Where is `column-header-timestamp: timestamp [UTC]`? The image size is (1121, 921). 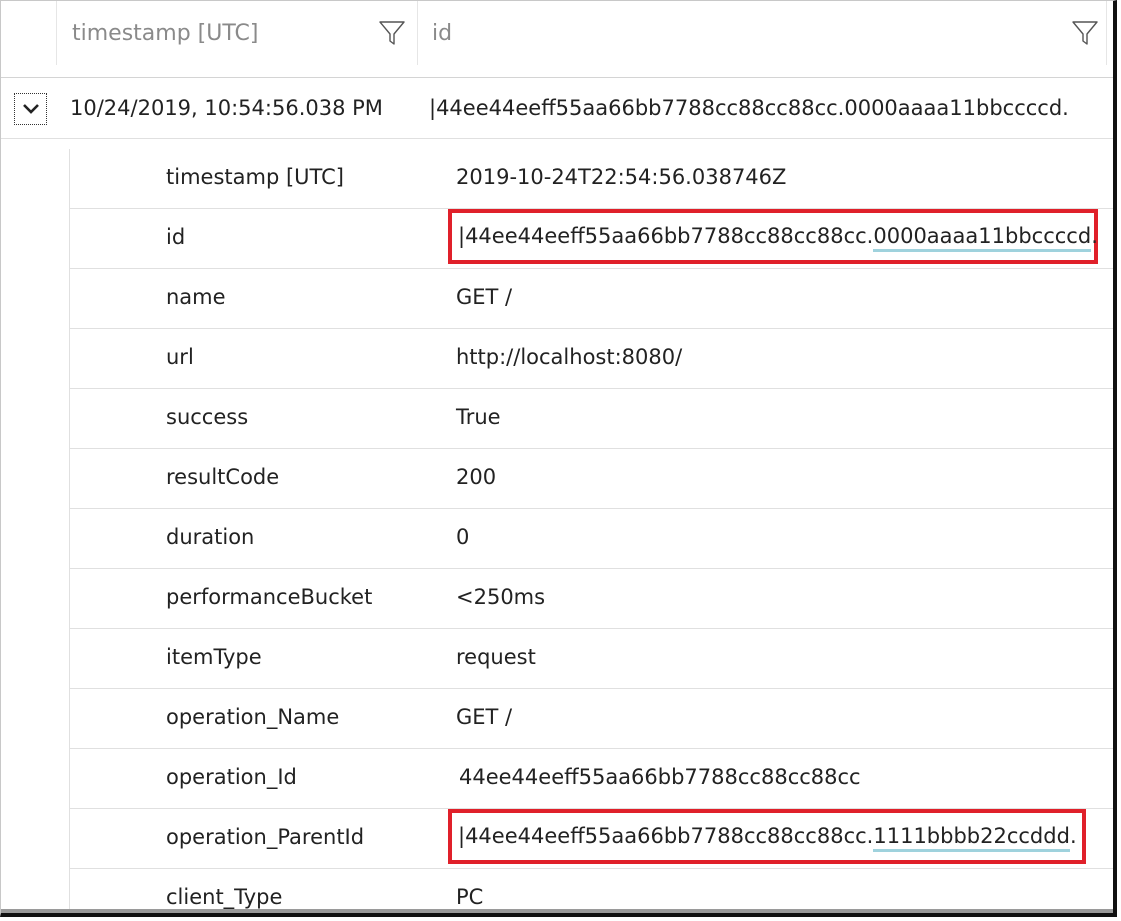 column-header-timestamp: timestamp [UTC] is located at coordinates (237, 33).